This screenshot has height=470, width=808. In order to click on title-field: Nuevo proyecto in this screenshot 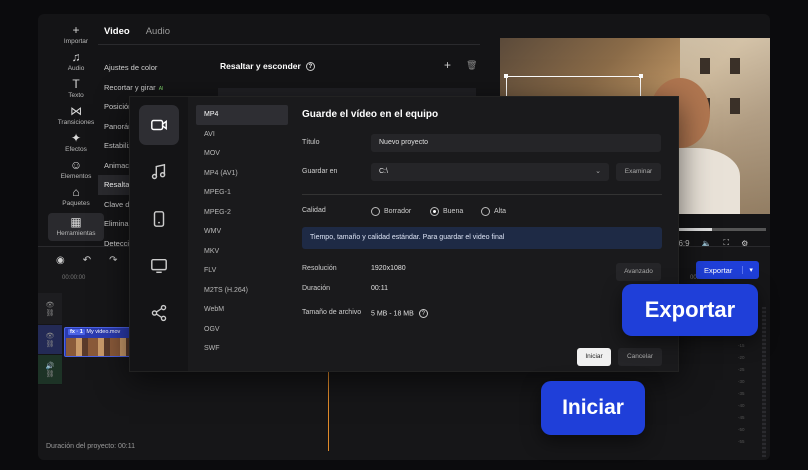, I will do `click(516, 143)`.